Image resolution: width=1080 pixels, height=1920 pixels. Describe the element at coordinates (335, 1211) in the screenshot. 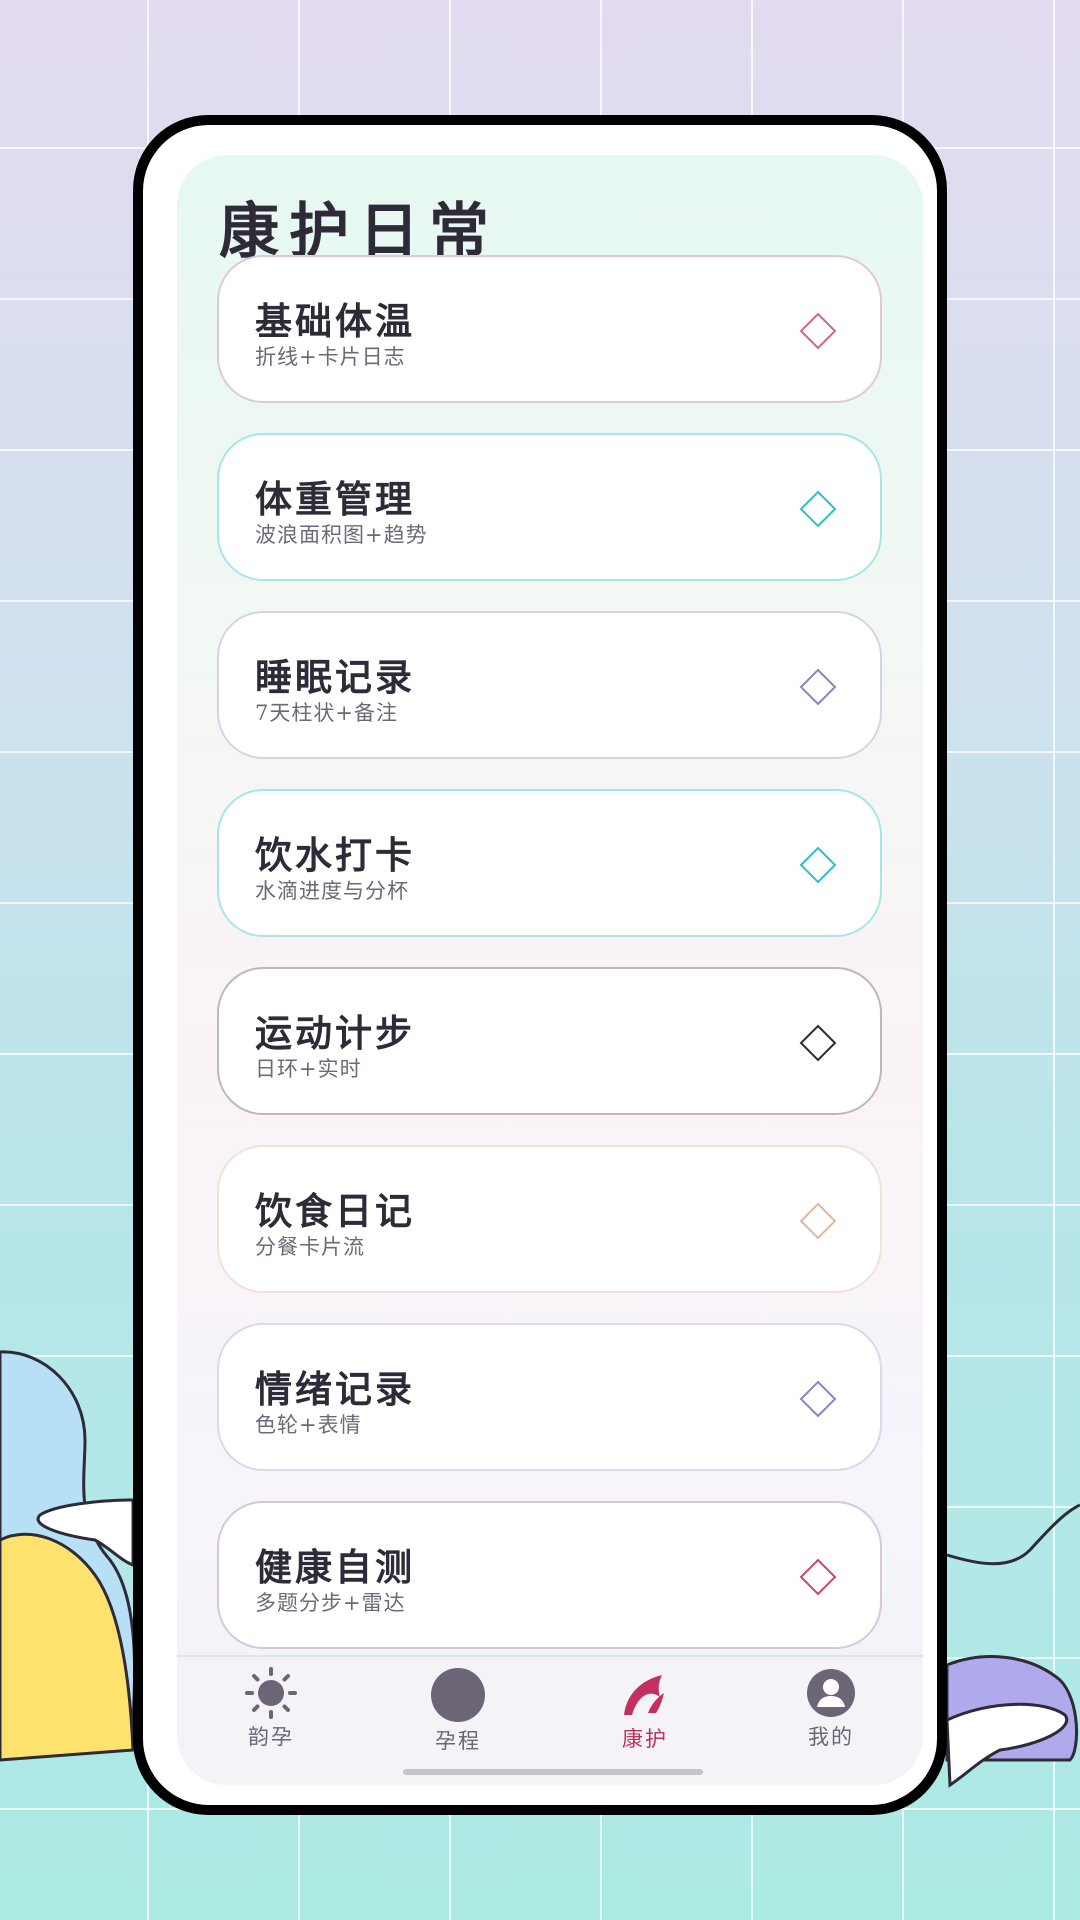

I see `card-title: 饮食日记` at that location.